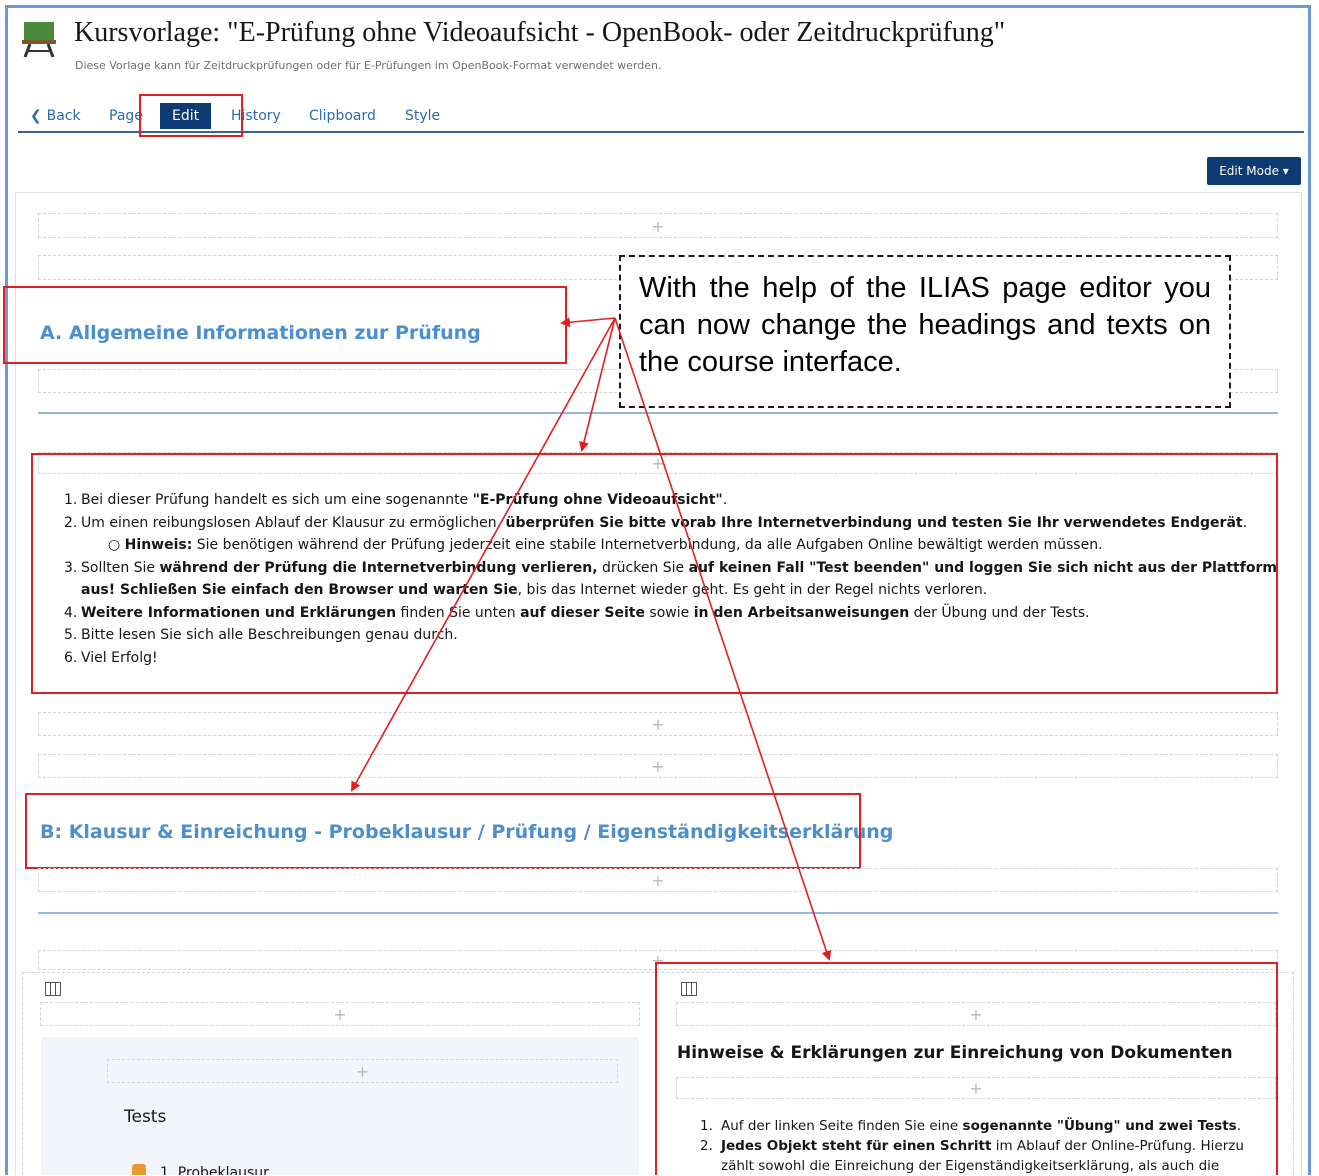  Describe the element at coordinates (191, 115) in the screenshot. I see `edit-tab-highlight` at that location.